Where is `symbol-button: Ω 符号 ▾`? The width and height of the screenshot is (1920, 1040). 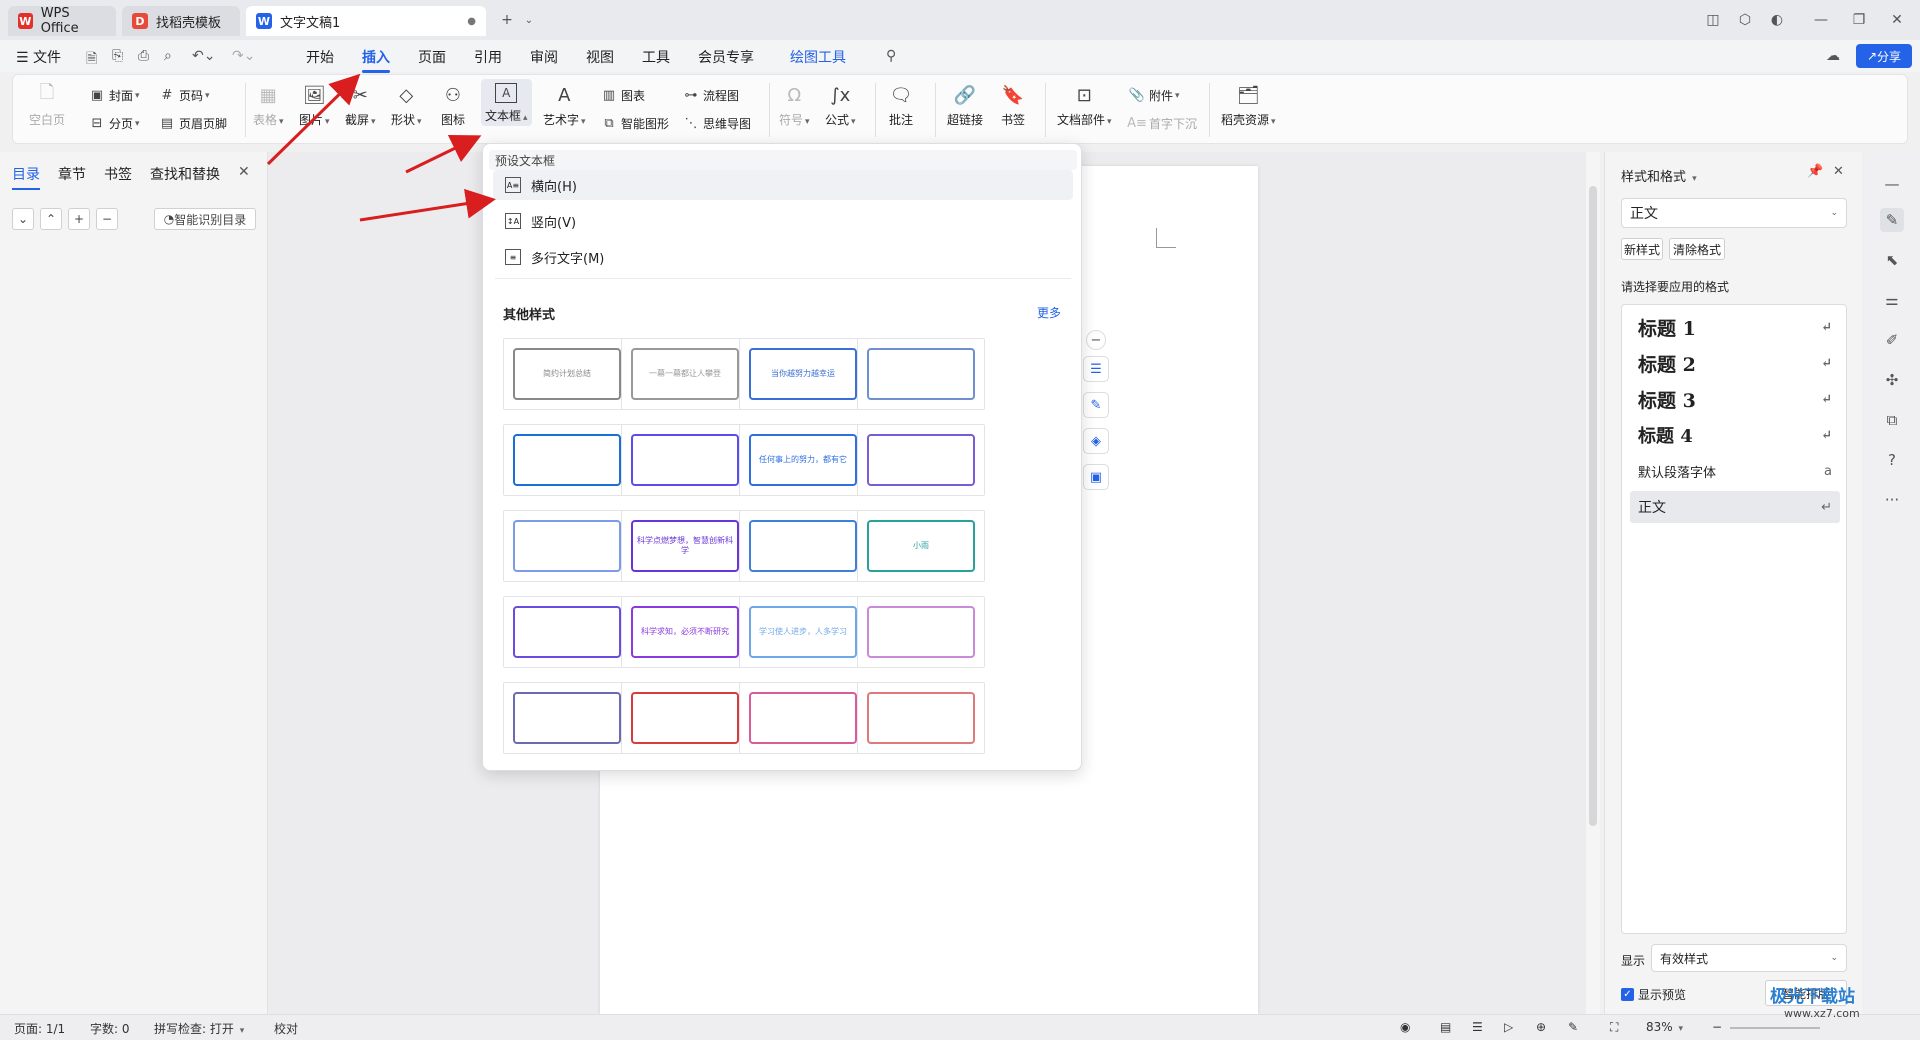
symbol-button: Ω 符号 ▾ is located at coordinates (794, 105).